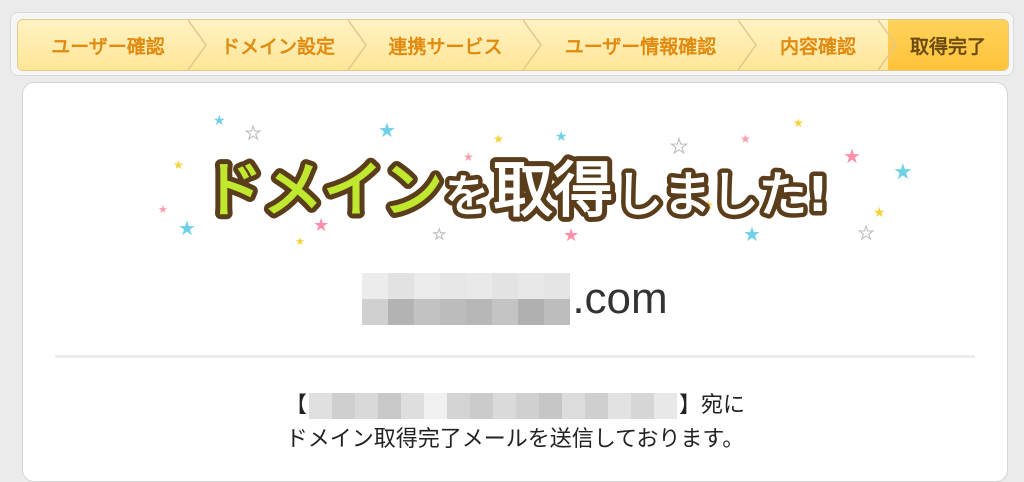 The image size is (1024, 482). I want to click on domain-suffix: .com, so click(620, 298).